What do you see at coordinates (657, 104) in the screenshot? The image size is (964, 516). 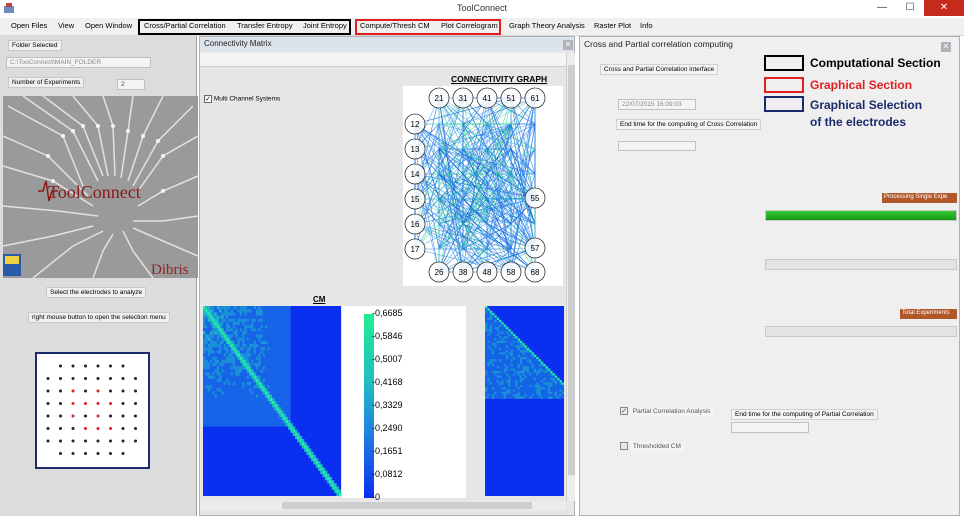 I see `start-time-field: 22/07/2015 16:09:03` at bounding box center [657, 104].